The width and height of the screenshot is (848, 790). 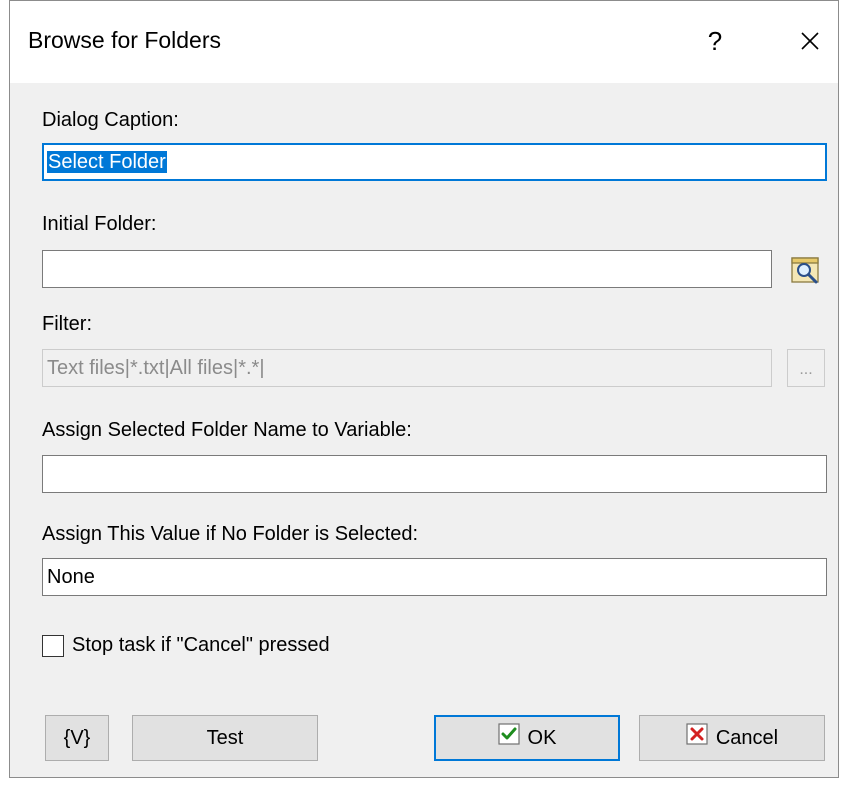 I want to click on variables-button-label: {V}, so click(x=77, y=738).